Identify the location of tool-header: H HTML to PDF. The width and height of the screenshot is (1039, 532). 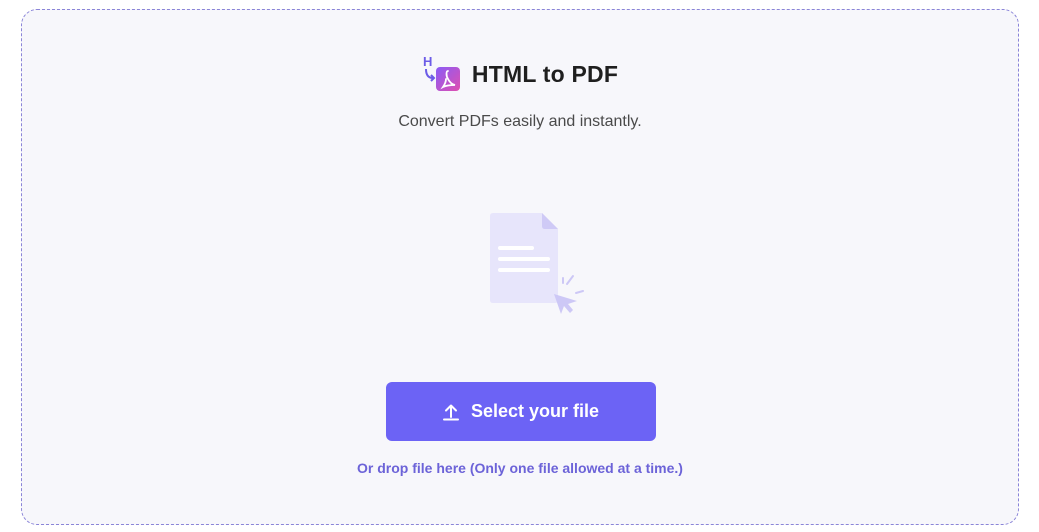
(520, 74).